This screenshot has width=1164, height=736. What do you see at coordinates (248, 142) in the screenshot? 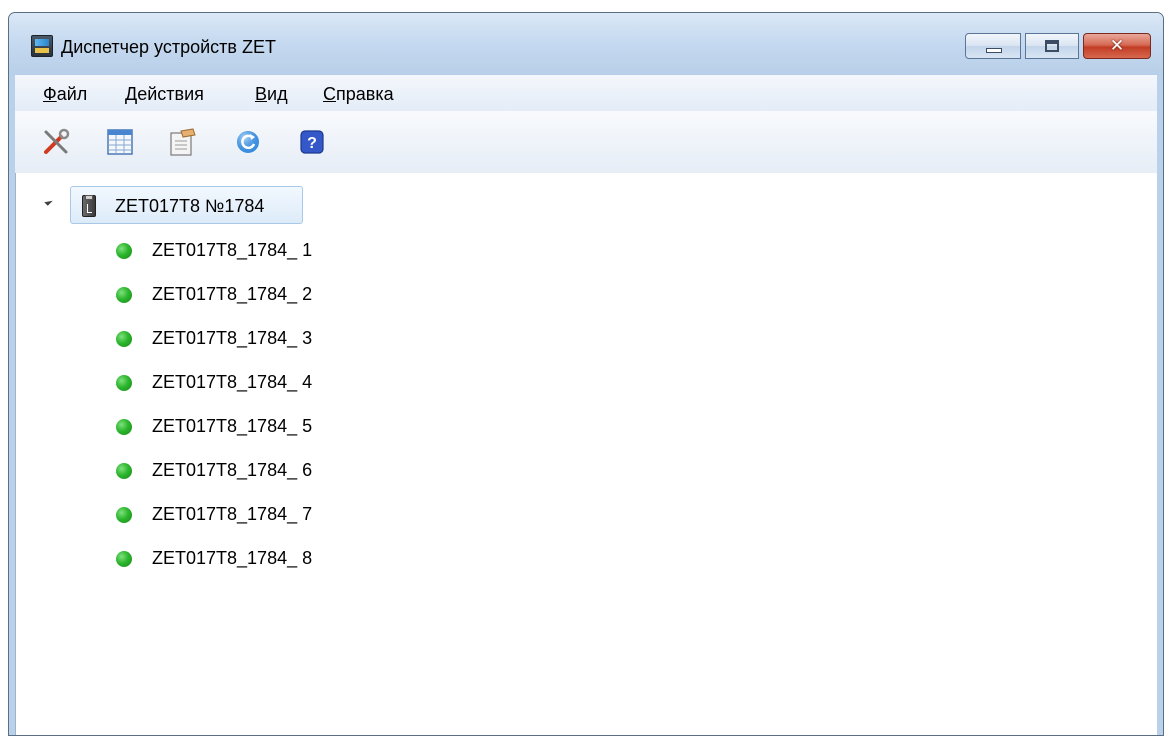
I see `refresh-icon` at bounding box center [248, 142].